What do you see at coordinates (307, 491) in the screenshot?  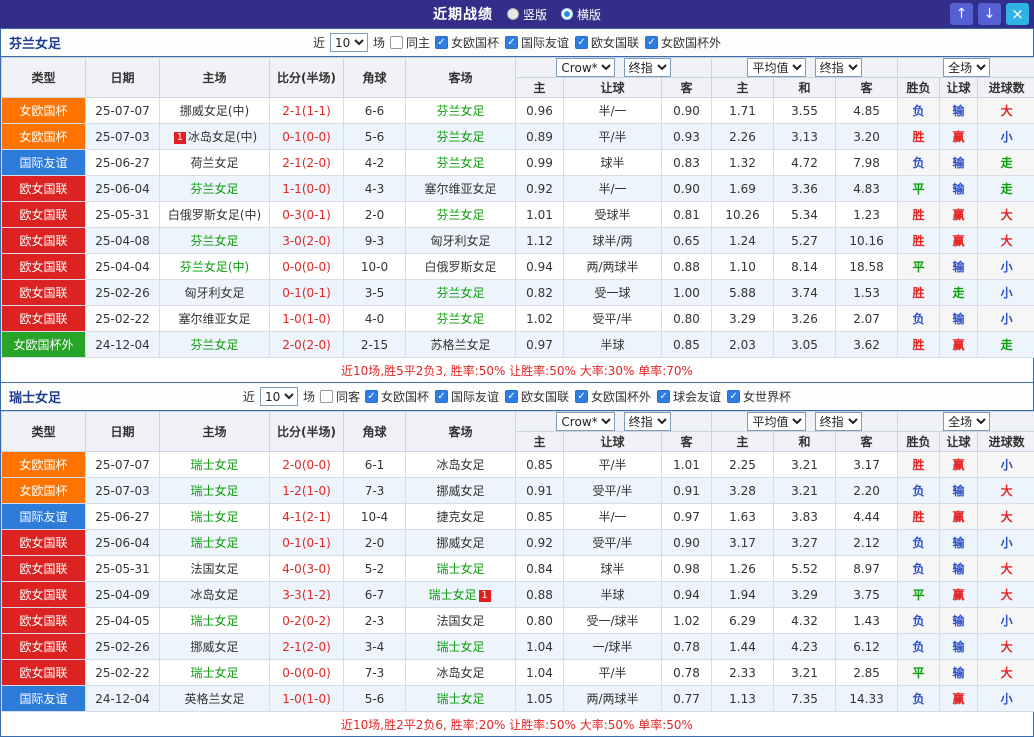 I see `match-score: 1-2(1-0)` at bounding box center [307, 491].